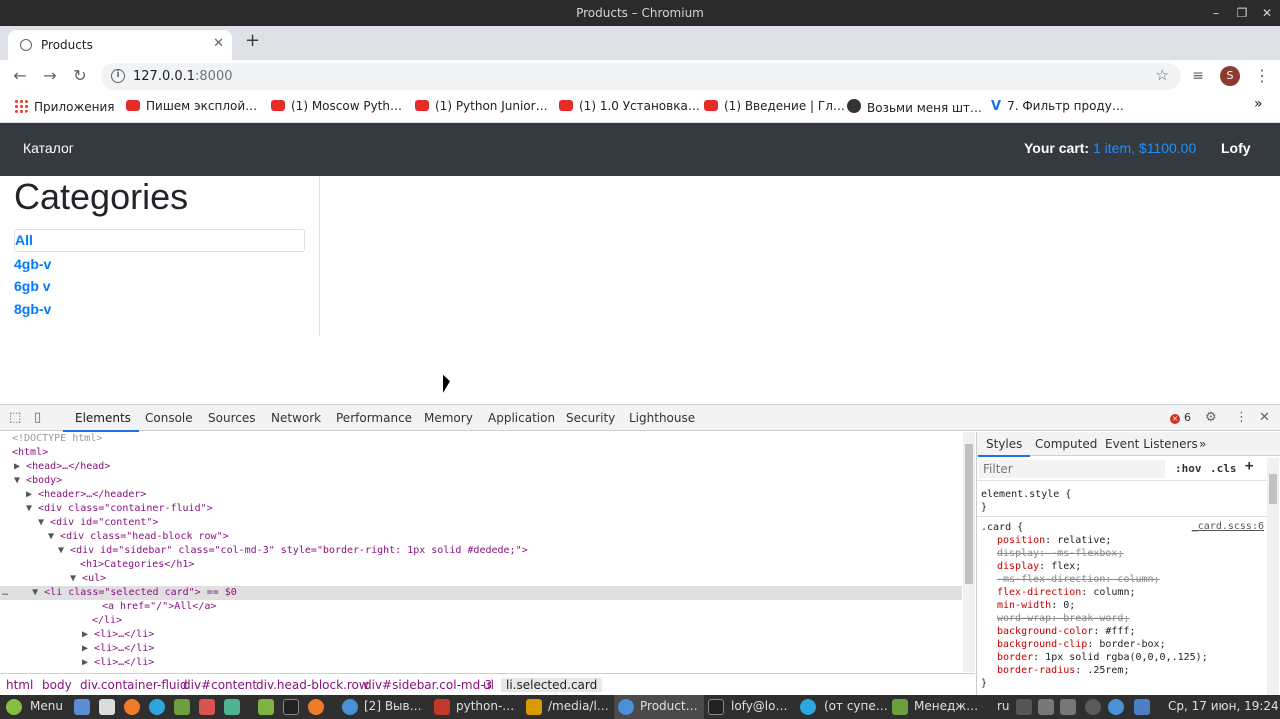 Image resolution: width=1280 pixels, height=719 pixels. What do you see at coordinates (1051, 579) in the screenshot?
I see `css-property: -ms-flex-direction` at bounding box center [1051, 579].